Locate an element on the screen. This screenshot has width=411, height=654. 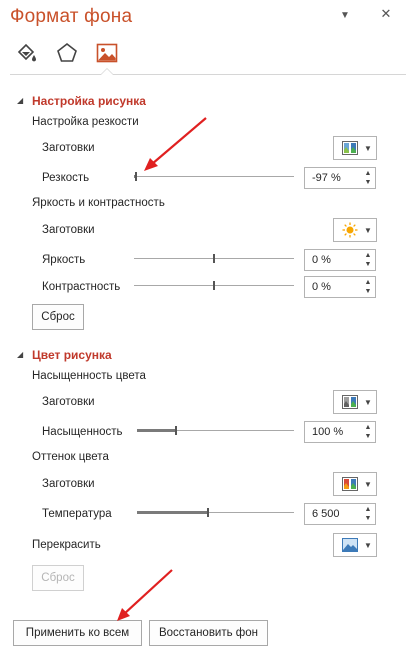
brightness-slider-thumb is located at coordinates (214, 258).